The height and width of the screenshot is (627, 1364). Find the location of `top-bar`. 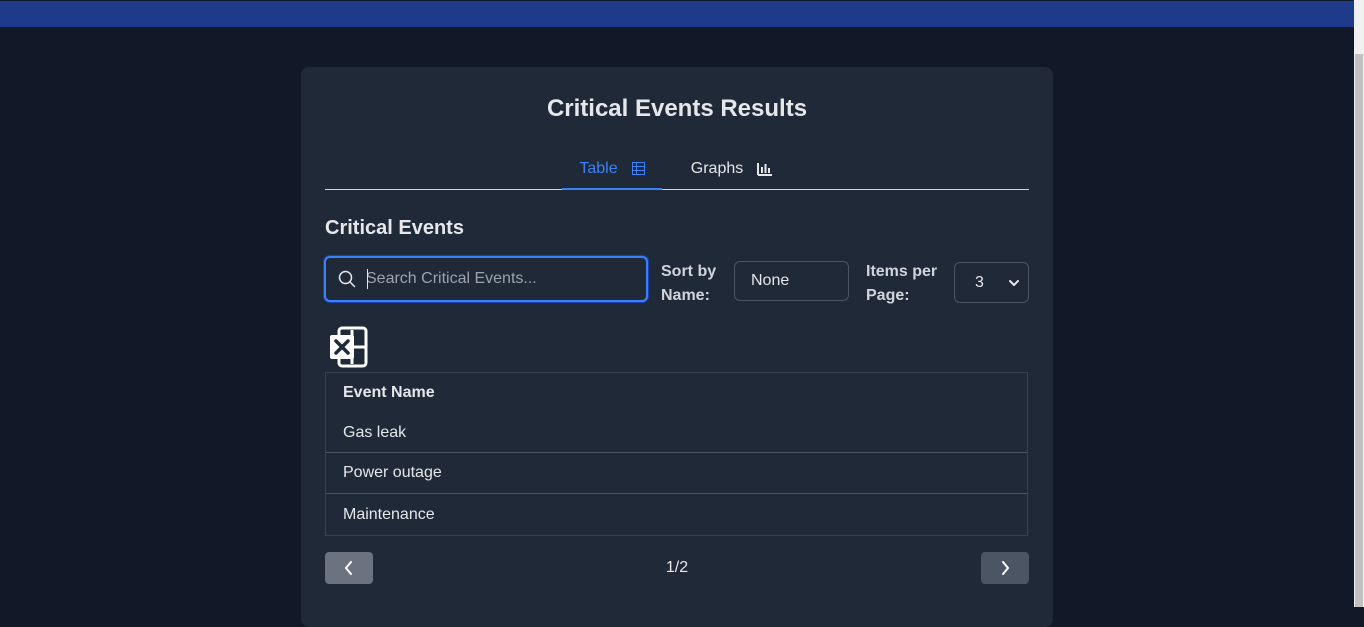

top-bar is located at coordinates (677, 13).